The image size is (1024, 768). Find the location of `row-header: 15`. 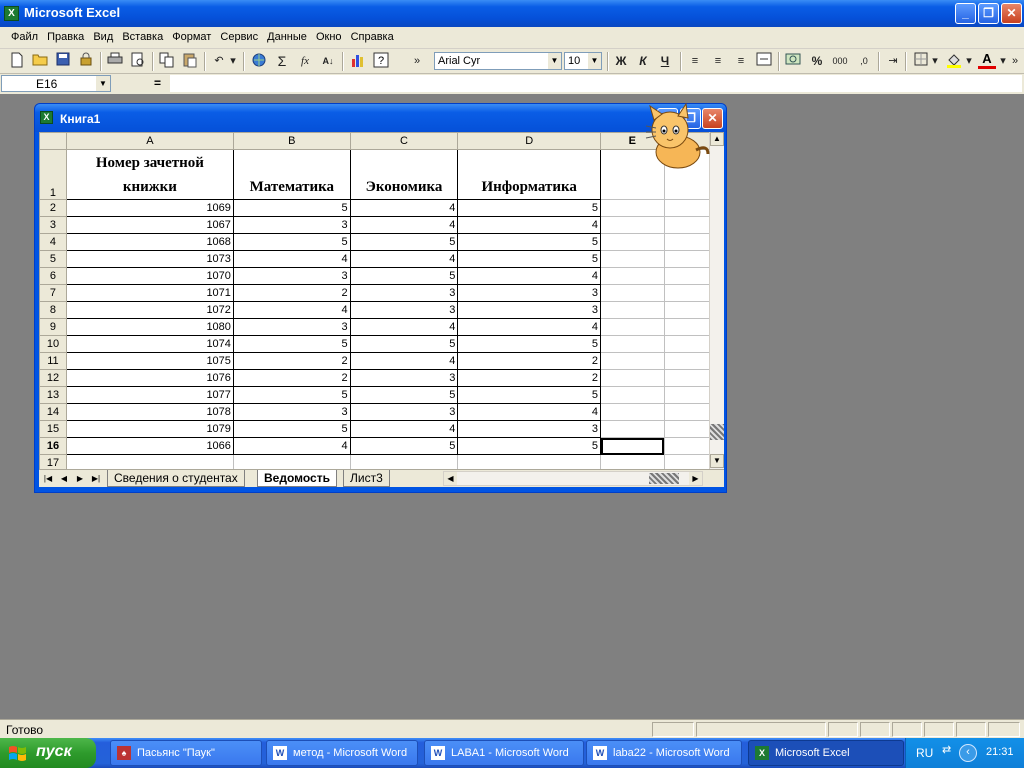

row-header: 15 is located at coordinates (53, 429).